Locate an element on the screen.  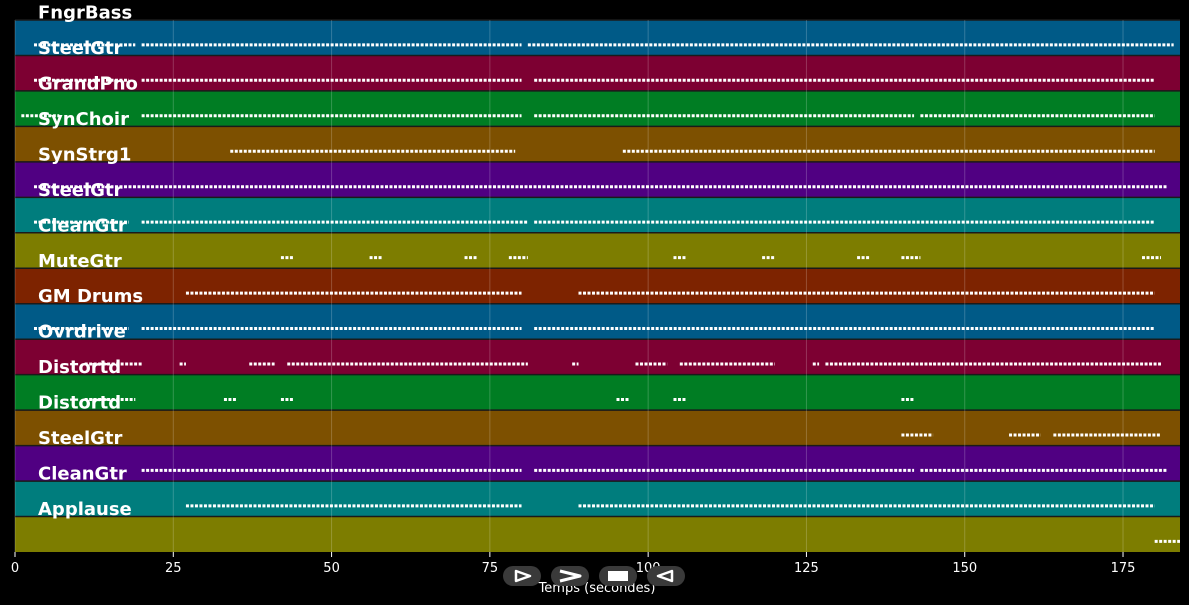
reverse-icon is located at coordinates (665, 576).